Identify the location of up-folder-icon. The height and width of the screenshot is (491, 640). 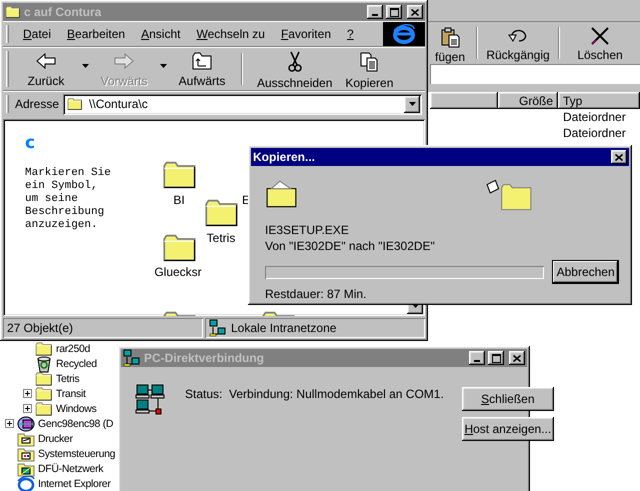
(202, 61).